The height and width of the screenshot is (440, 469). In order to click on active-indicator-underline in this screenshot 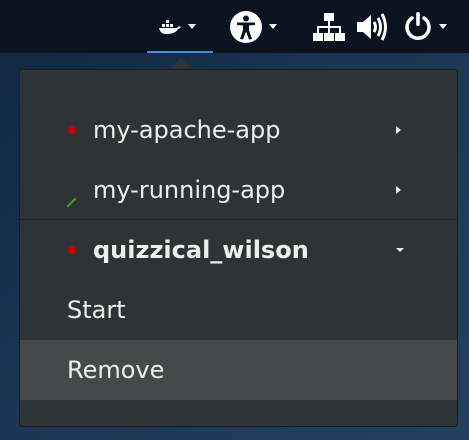, I will do `click(180, 52)`.